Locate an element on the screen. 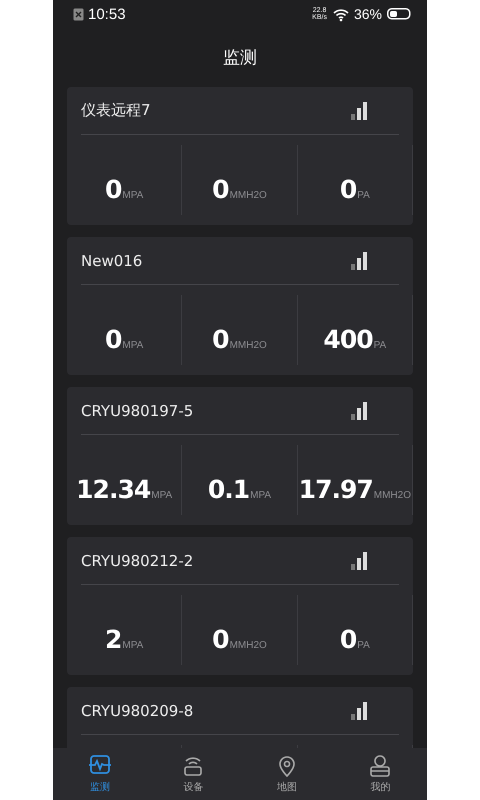 The image size is (480, 800). battery-icon is located at coordinates (399, 14).